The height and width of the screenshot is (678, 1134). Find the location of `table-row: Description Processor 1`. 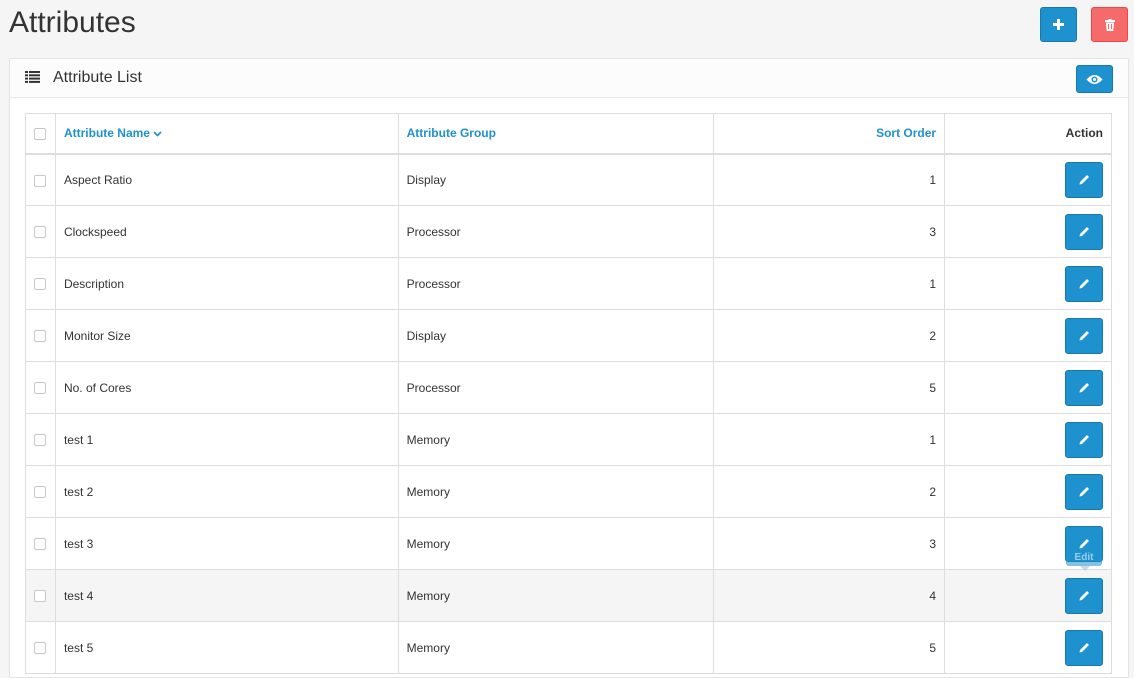

table-row: Description Processor 1 is located at coordinates (568, 283).